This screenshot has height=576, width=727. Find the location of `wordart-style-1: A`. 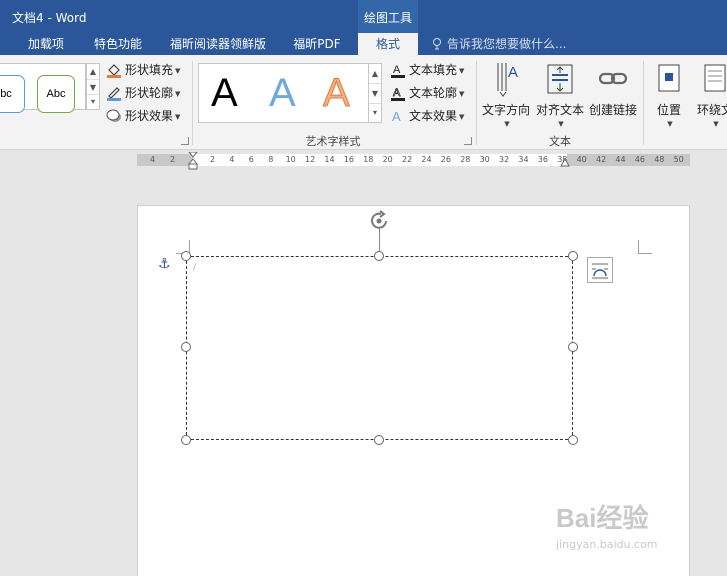

wordart-style-1: A is located at coordinates (224, 93).